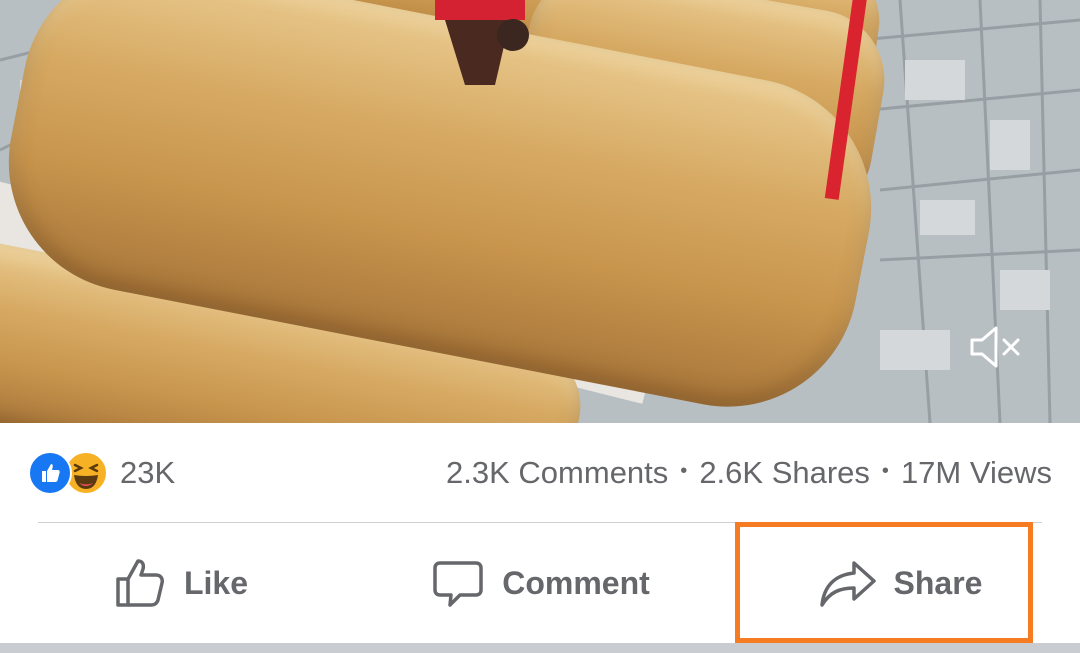  Describe the element at coordinates (180, 583) in the screenshot. I see `like-button: Like` at that location.